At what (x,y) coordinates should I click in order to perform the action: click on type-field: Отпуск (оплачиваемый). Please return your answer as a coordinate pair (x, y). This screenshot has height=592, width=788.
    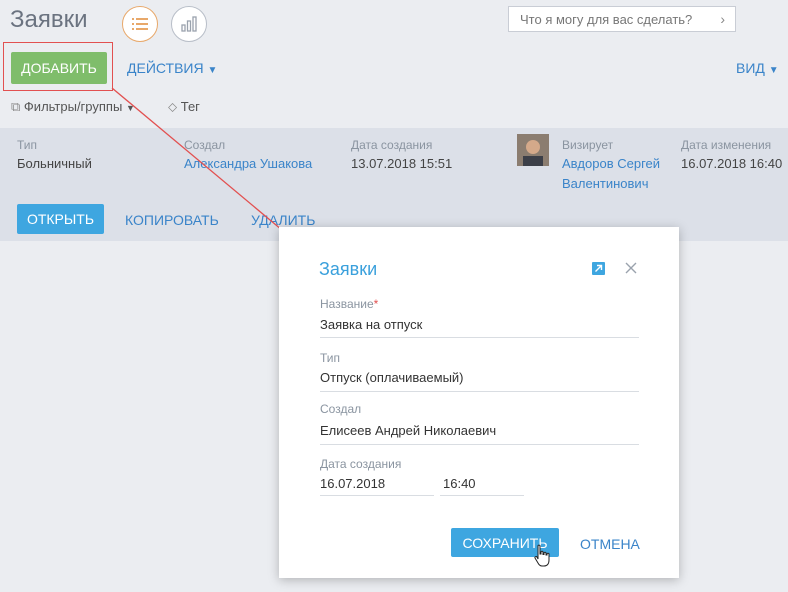
    Looking at the image, I should click on (392, 377).